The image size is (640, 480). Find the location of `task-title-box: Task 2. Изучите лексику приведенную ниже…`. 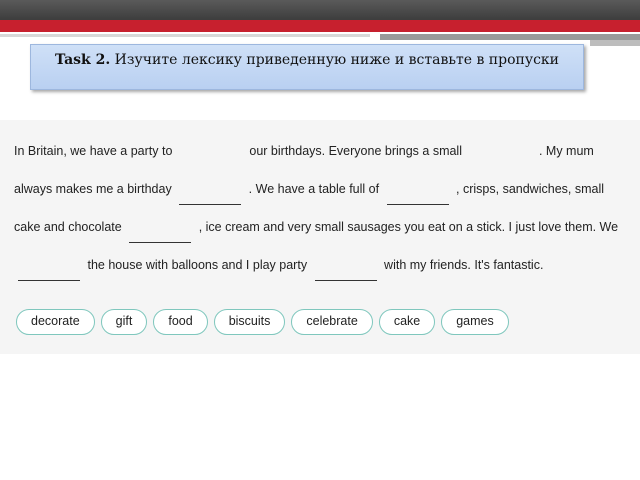

task-title-box: Task 2. Изучите лексику приведенную ниже… is located at coordinates (307, 67).